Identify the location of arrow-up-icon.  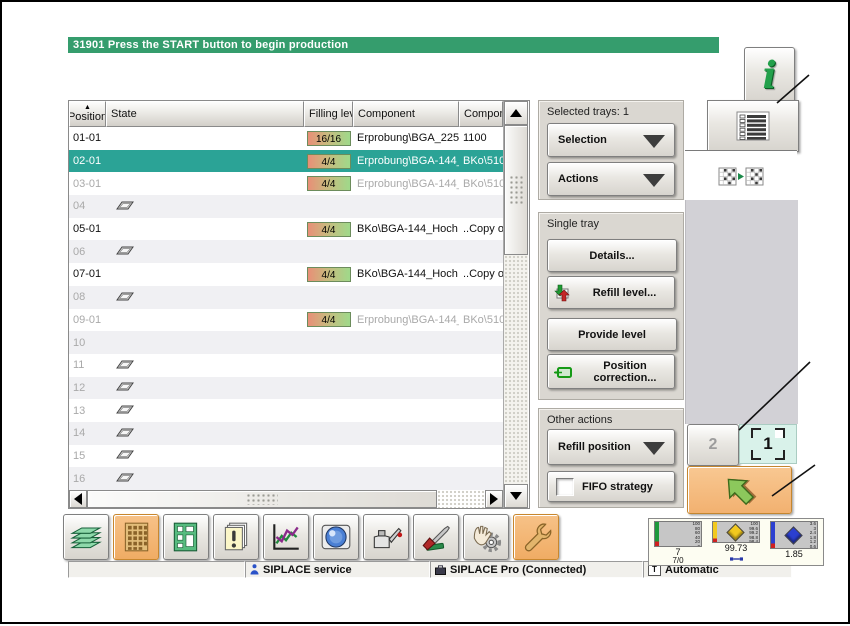
(516, 113).